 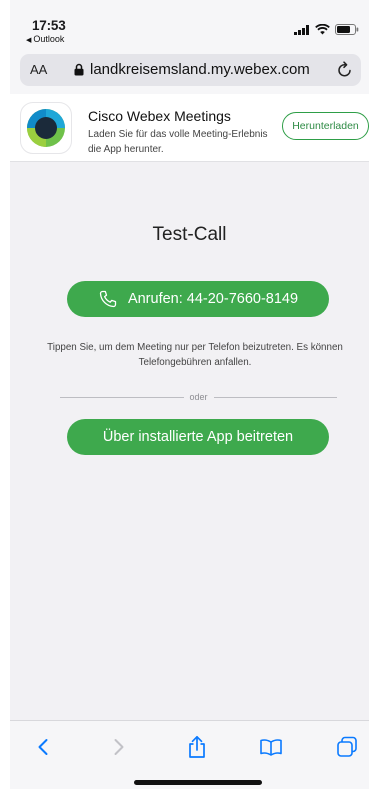 I want to click on cellular-signal-icon, so click(x=301, y=29).